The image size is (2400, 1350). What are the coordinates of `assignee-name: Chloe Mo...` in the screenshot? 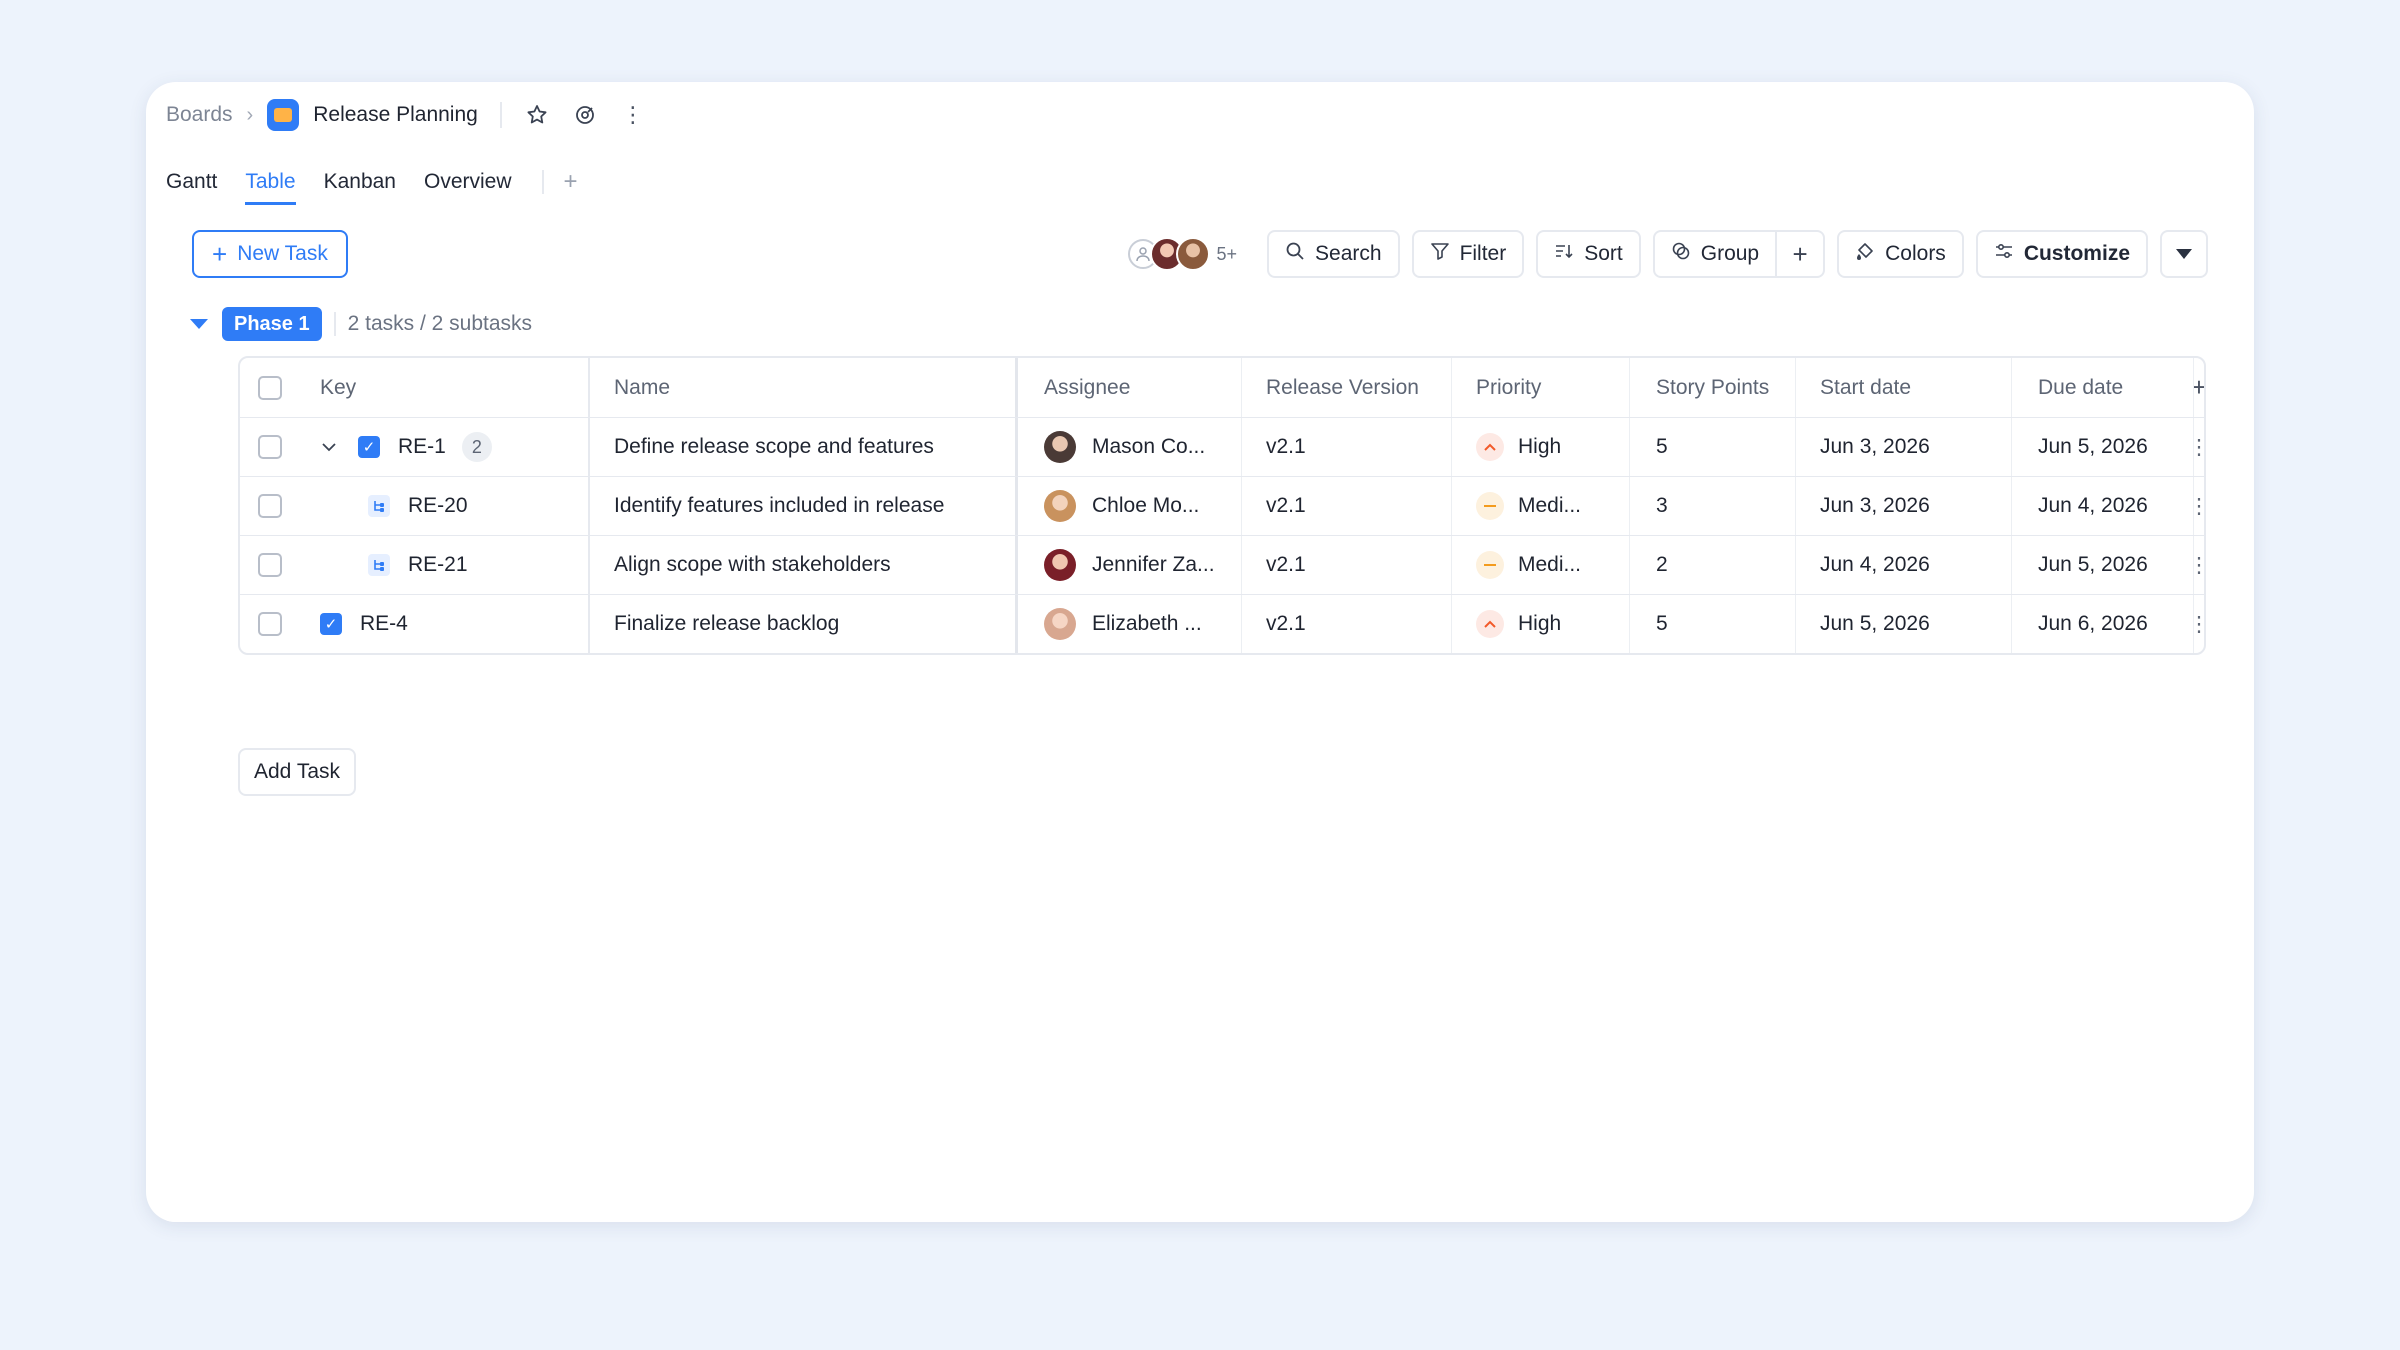 It's located at (1146, 505).